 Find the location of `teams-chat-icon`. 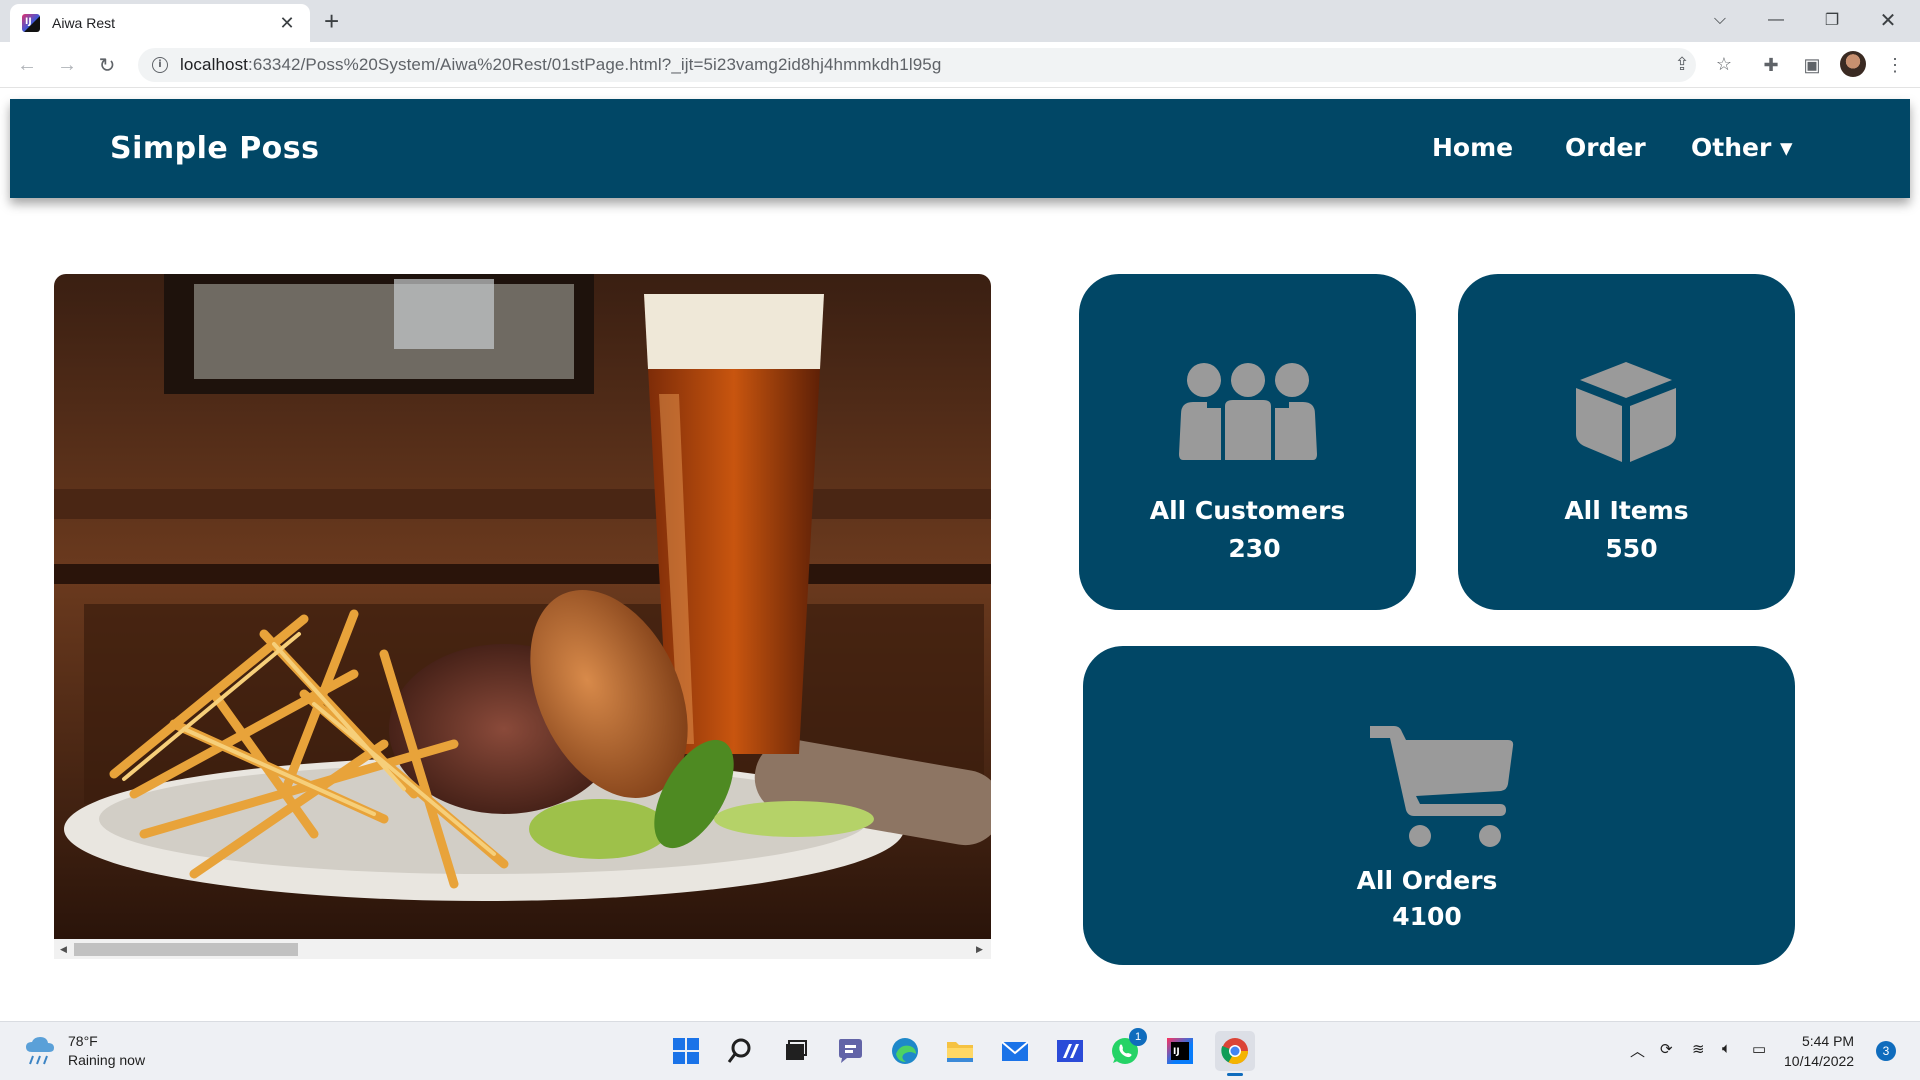

teams-chat-icon is located at coordinates (850, 1051).